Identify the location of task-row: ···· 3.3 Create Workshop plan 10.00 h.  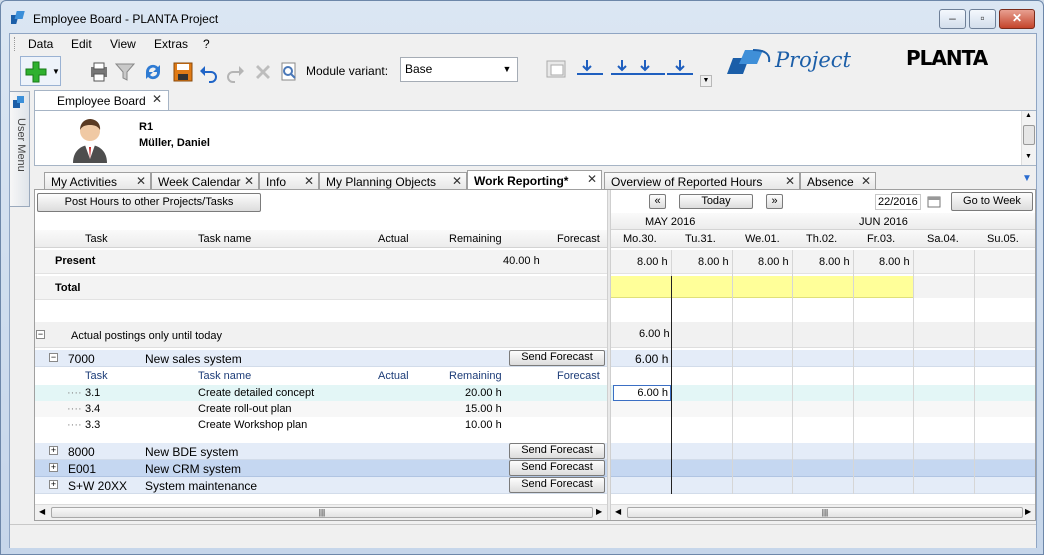
(321, 425).